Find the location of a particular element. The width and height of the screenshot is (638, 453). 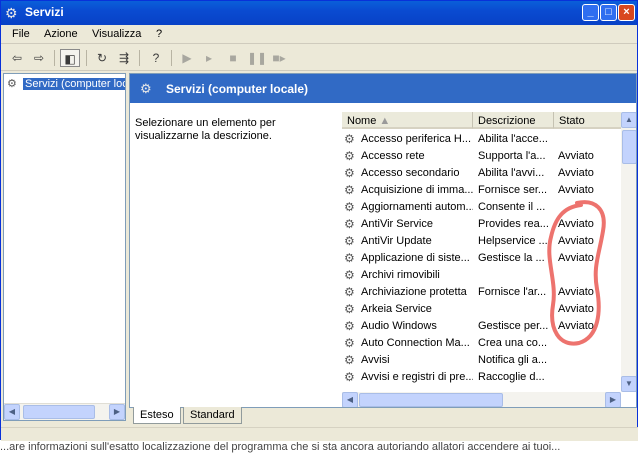

tab-esteso: Esteso is located at coordinates (157, 415).